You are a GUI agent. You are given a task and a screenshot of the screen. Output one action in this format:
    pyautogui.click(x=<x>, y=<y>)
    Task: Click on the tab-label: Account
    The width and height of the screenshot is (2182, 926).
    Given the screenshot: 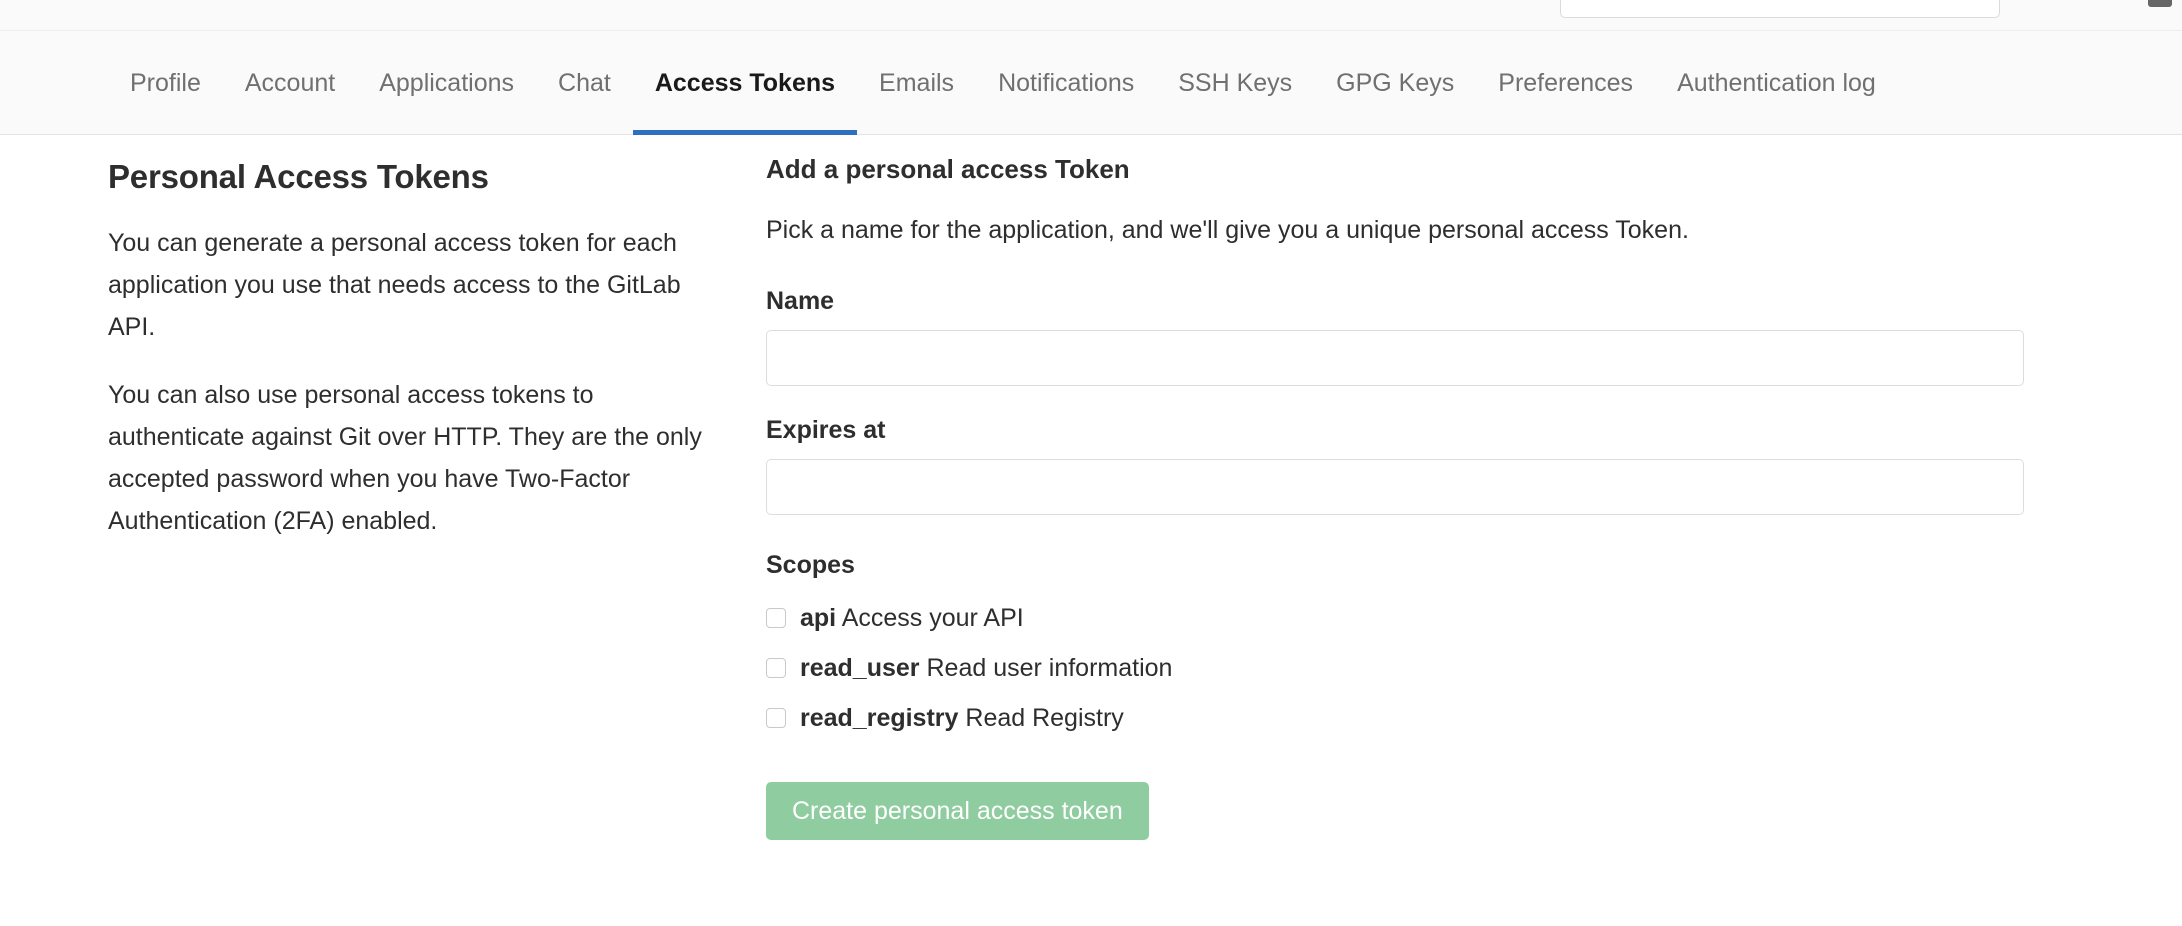 What is the action you would take?
    pyautogui.click(x=290, y=82)
    